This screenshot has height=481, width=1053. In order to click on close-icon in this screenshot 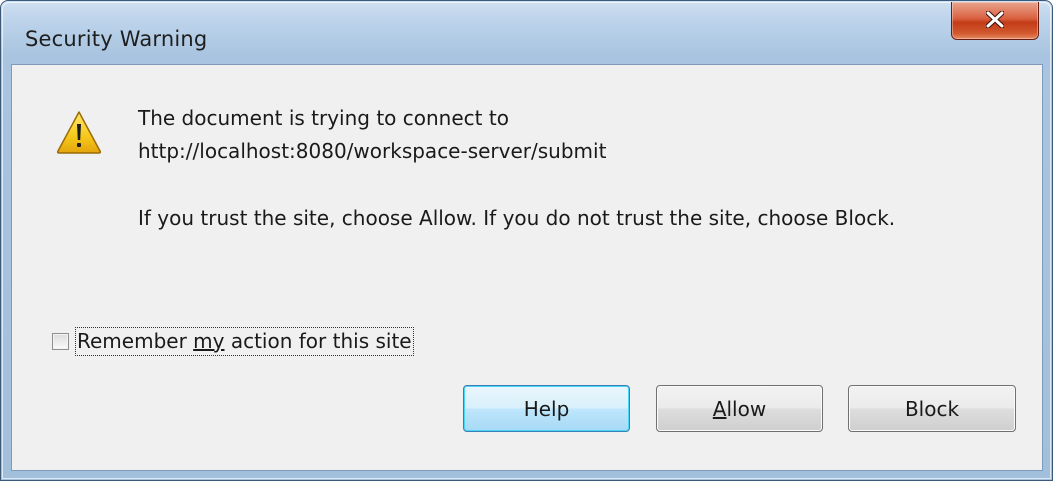, I will do `click(995, 19)`.